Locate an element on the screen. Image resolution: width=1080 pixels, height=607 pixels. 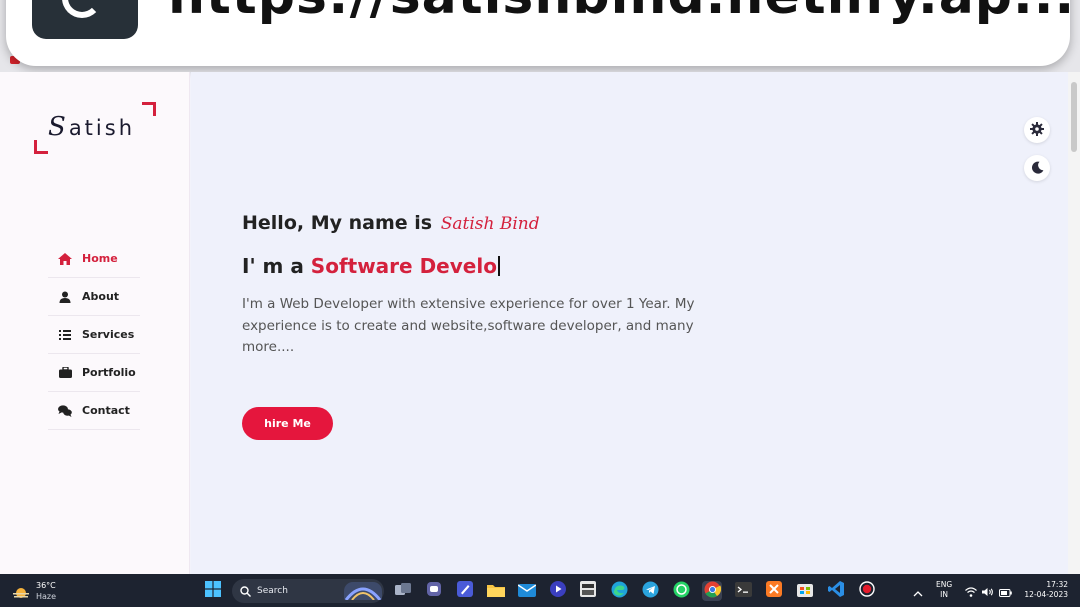
wifi-icon is located at coordinates (971, 591).